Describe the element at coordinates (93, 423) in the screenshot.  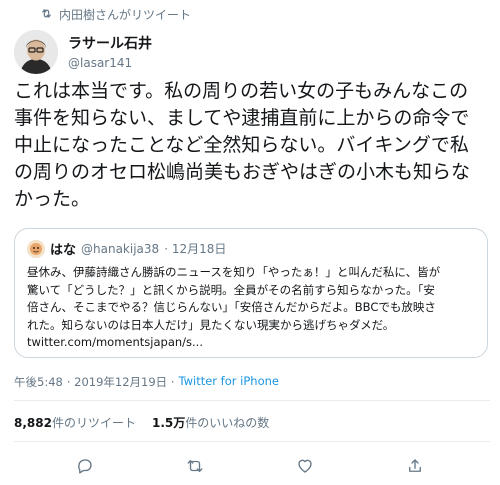
I see `retweets-label: 件のリツイート` at that location.